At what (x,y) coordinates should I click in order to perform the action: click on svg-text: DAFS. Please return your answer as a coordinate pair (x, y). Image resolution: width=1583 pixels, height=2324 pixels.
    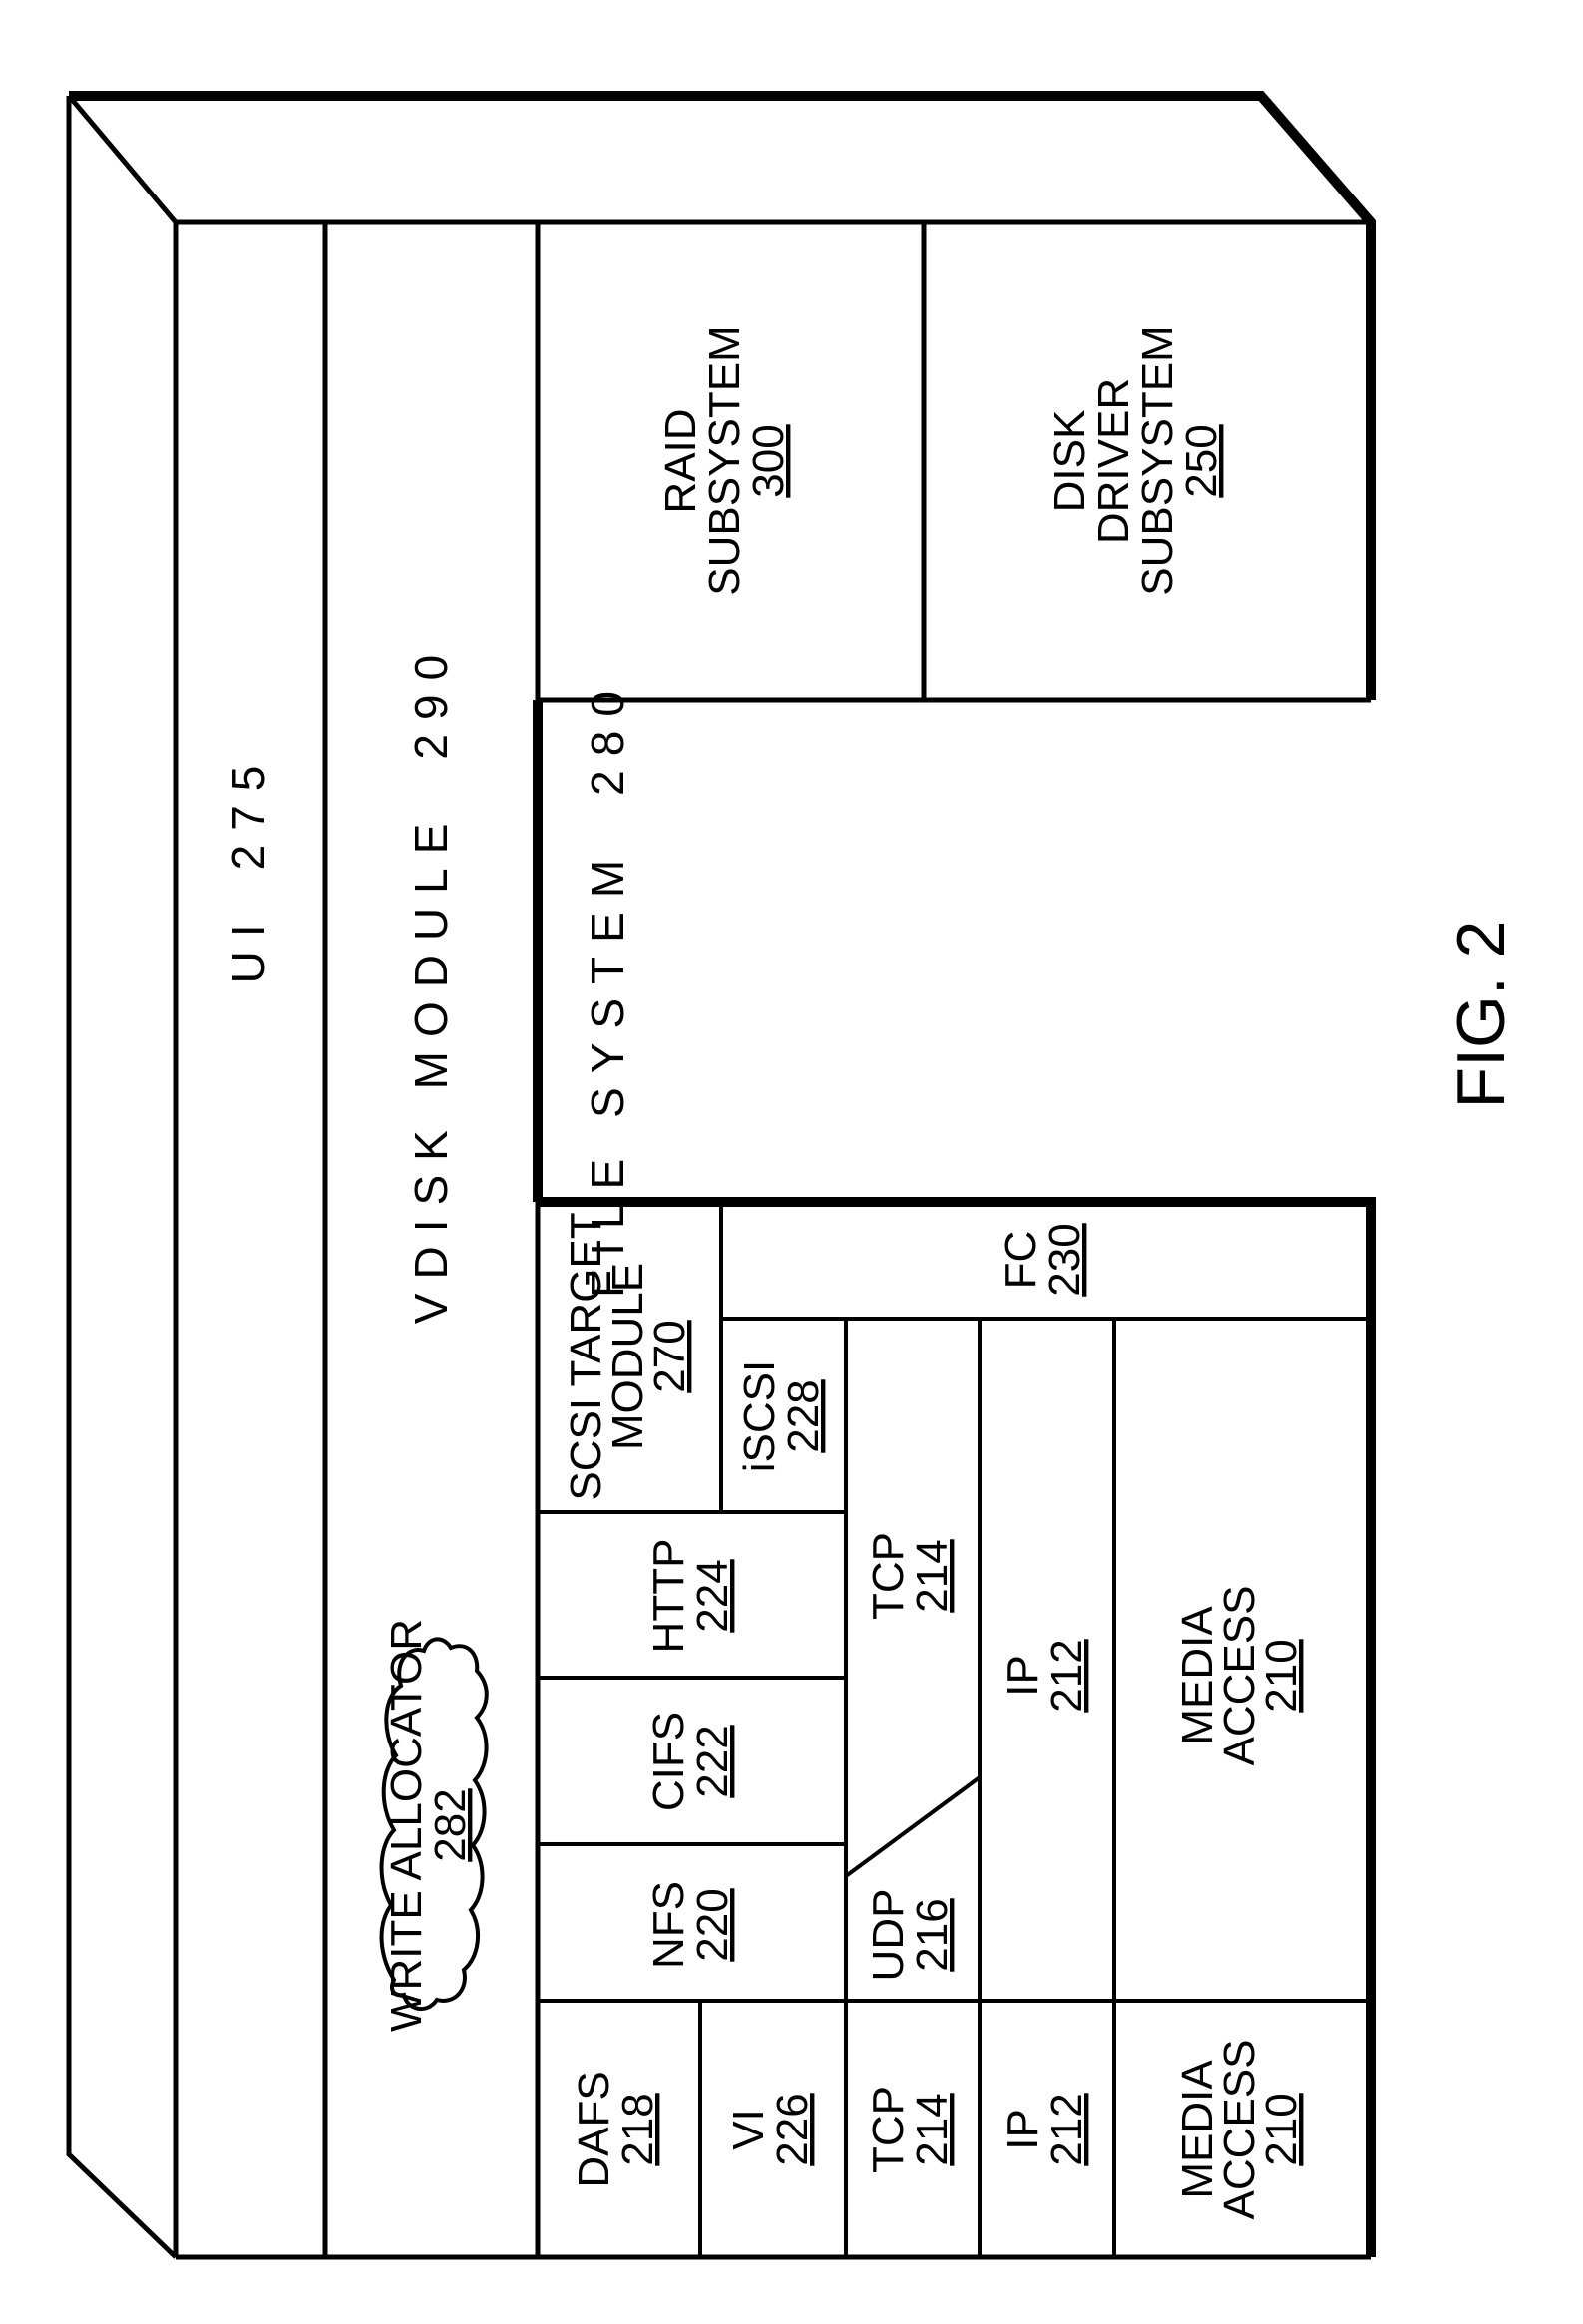
    Looking at the image, I should click on (594, 2129).